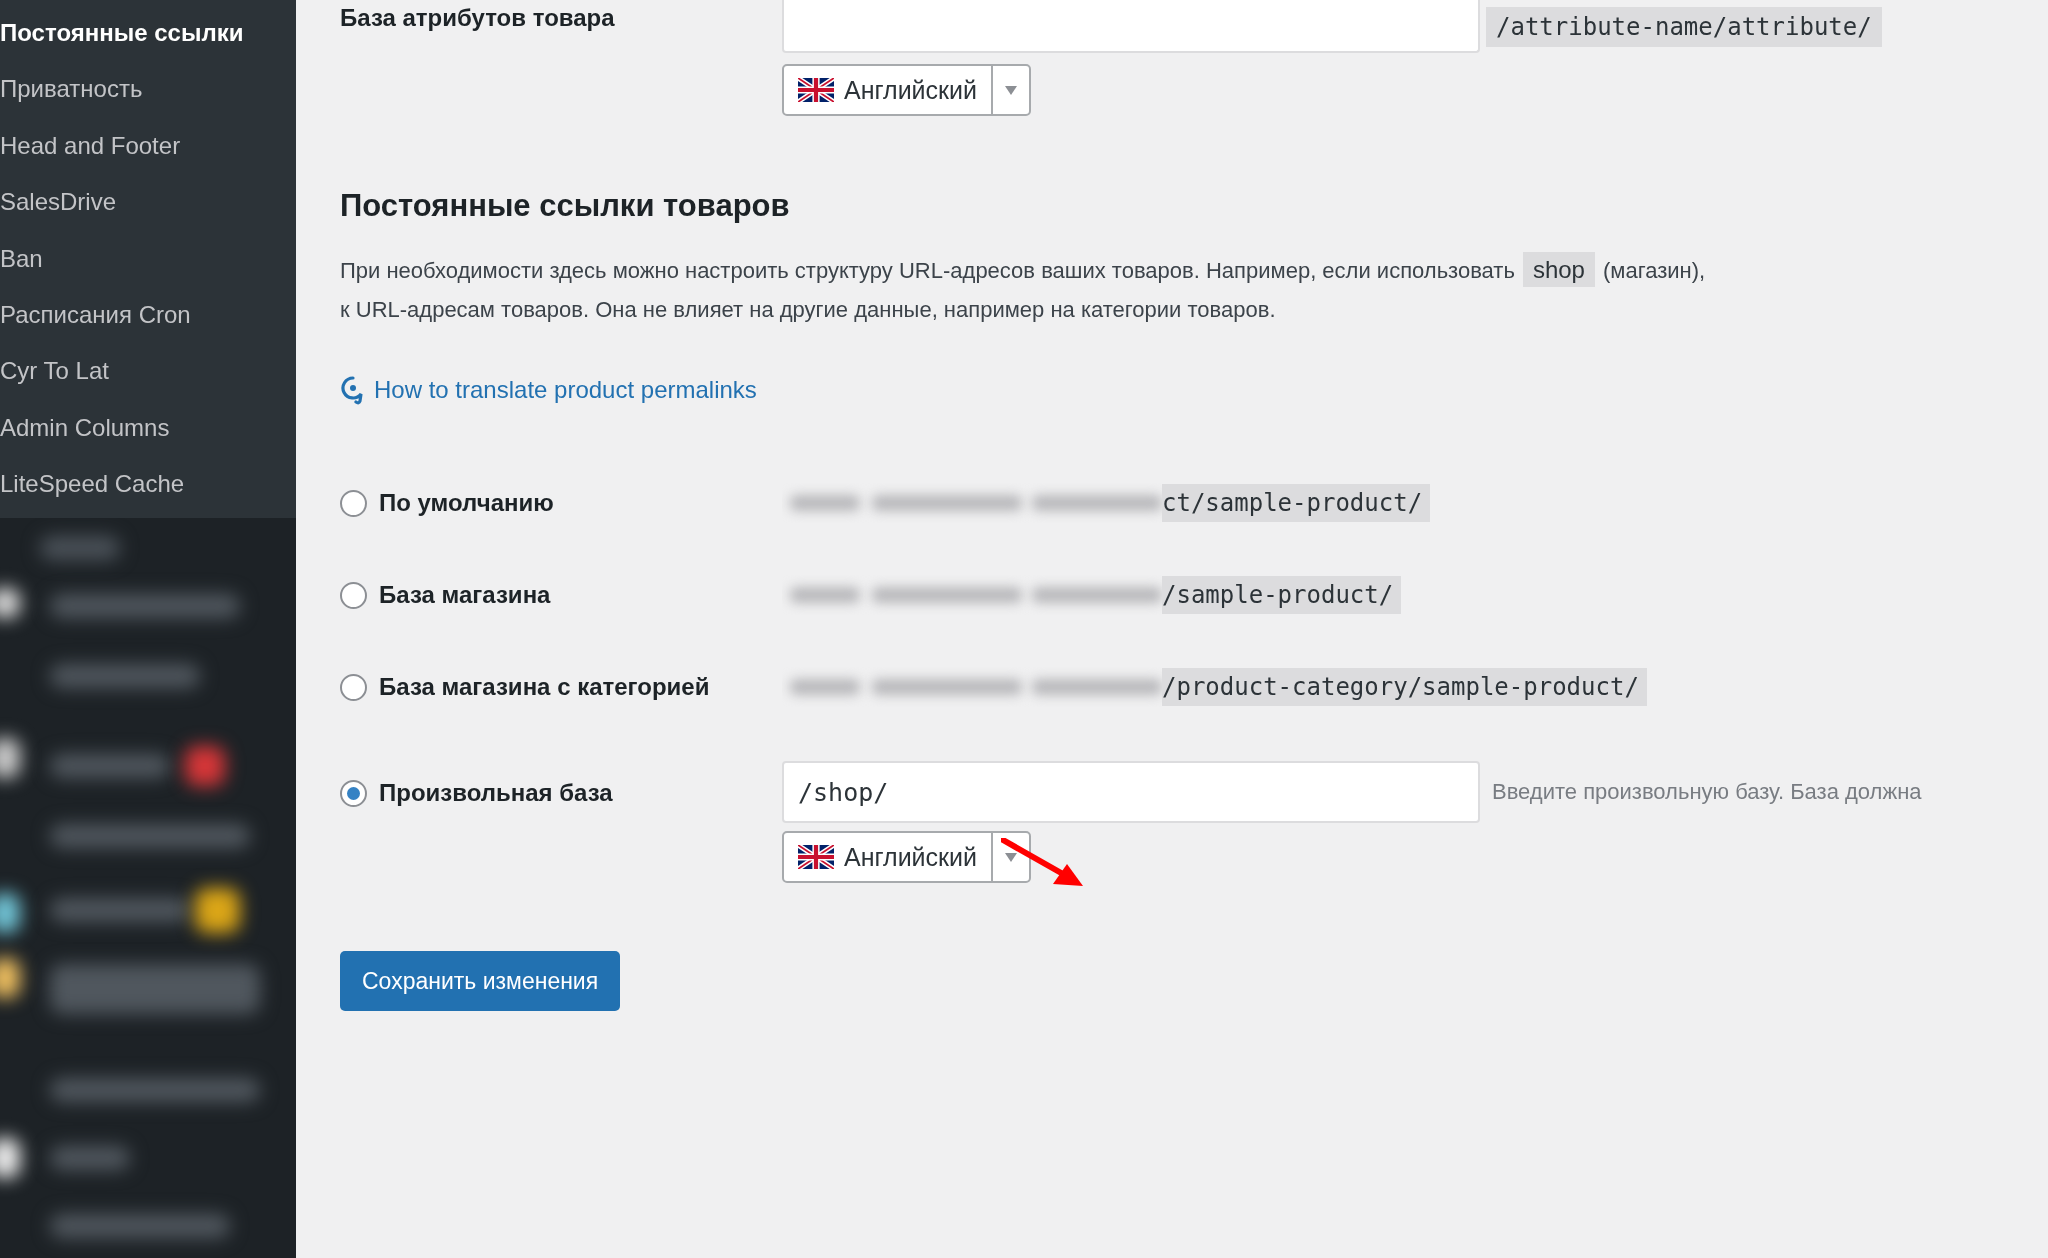 This screenshot has width=2048, height=1258. Describe the element at coordinates (148, 146) in the screenshot. I see `sidebar-item: Head and Footer` at that location.